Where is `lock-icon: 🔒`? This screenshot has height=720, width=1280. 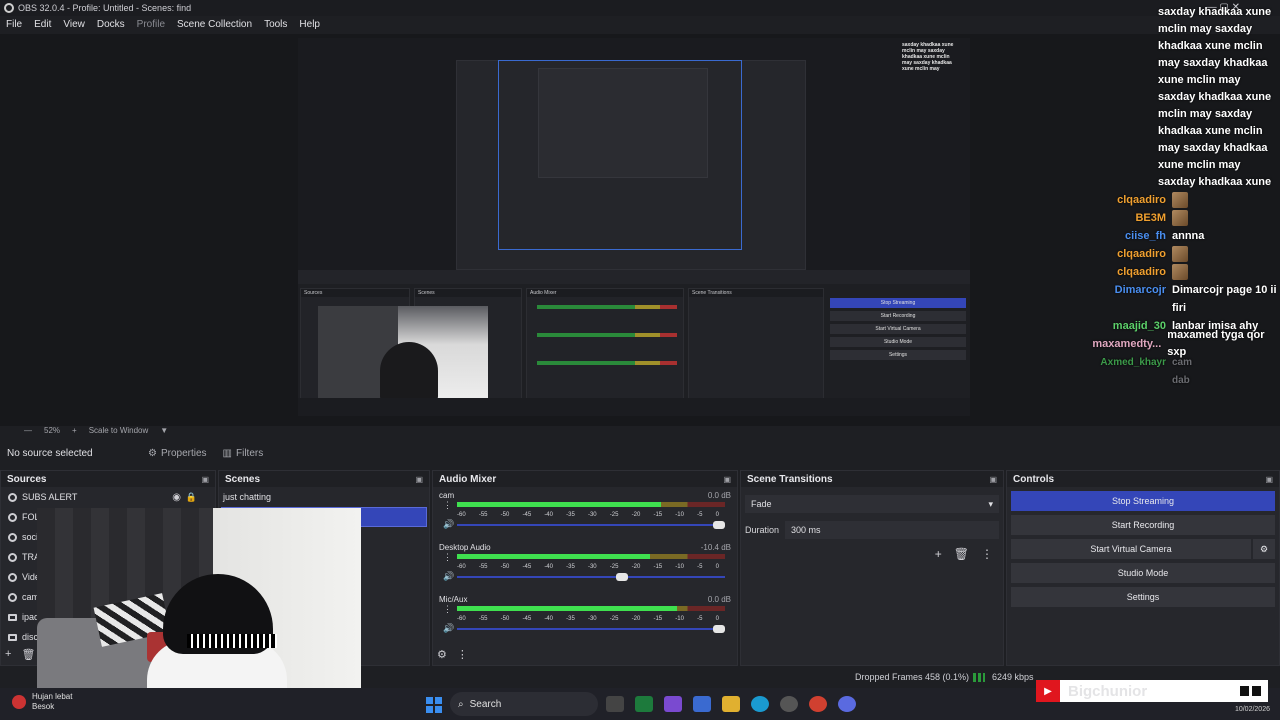 lock-icon: 🔒 is located at coordinates (191, 497).